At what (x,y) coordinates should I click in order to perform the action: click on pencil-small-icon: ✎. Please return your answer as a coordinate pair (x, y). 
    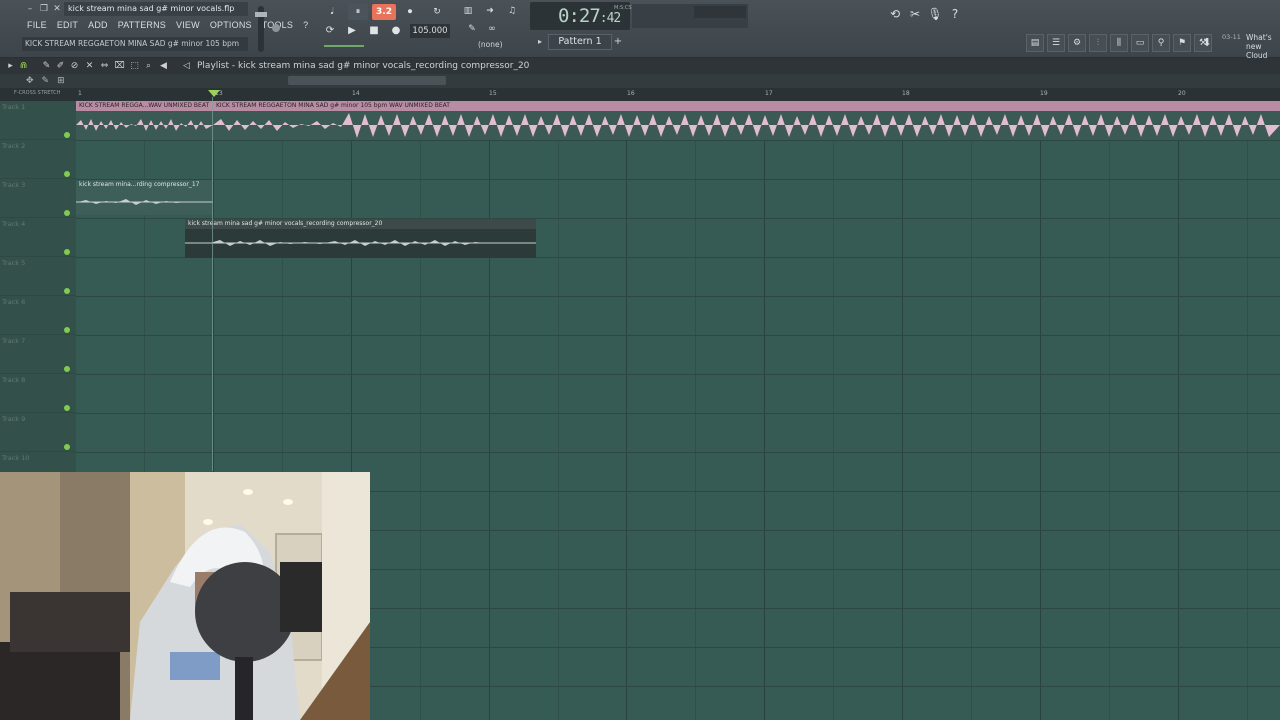
    Looking at the image, I should click on (46, 81).